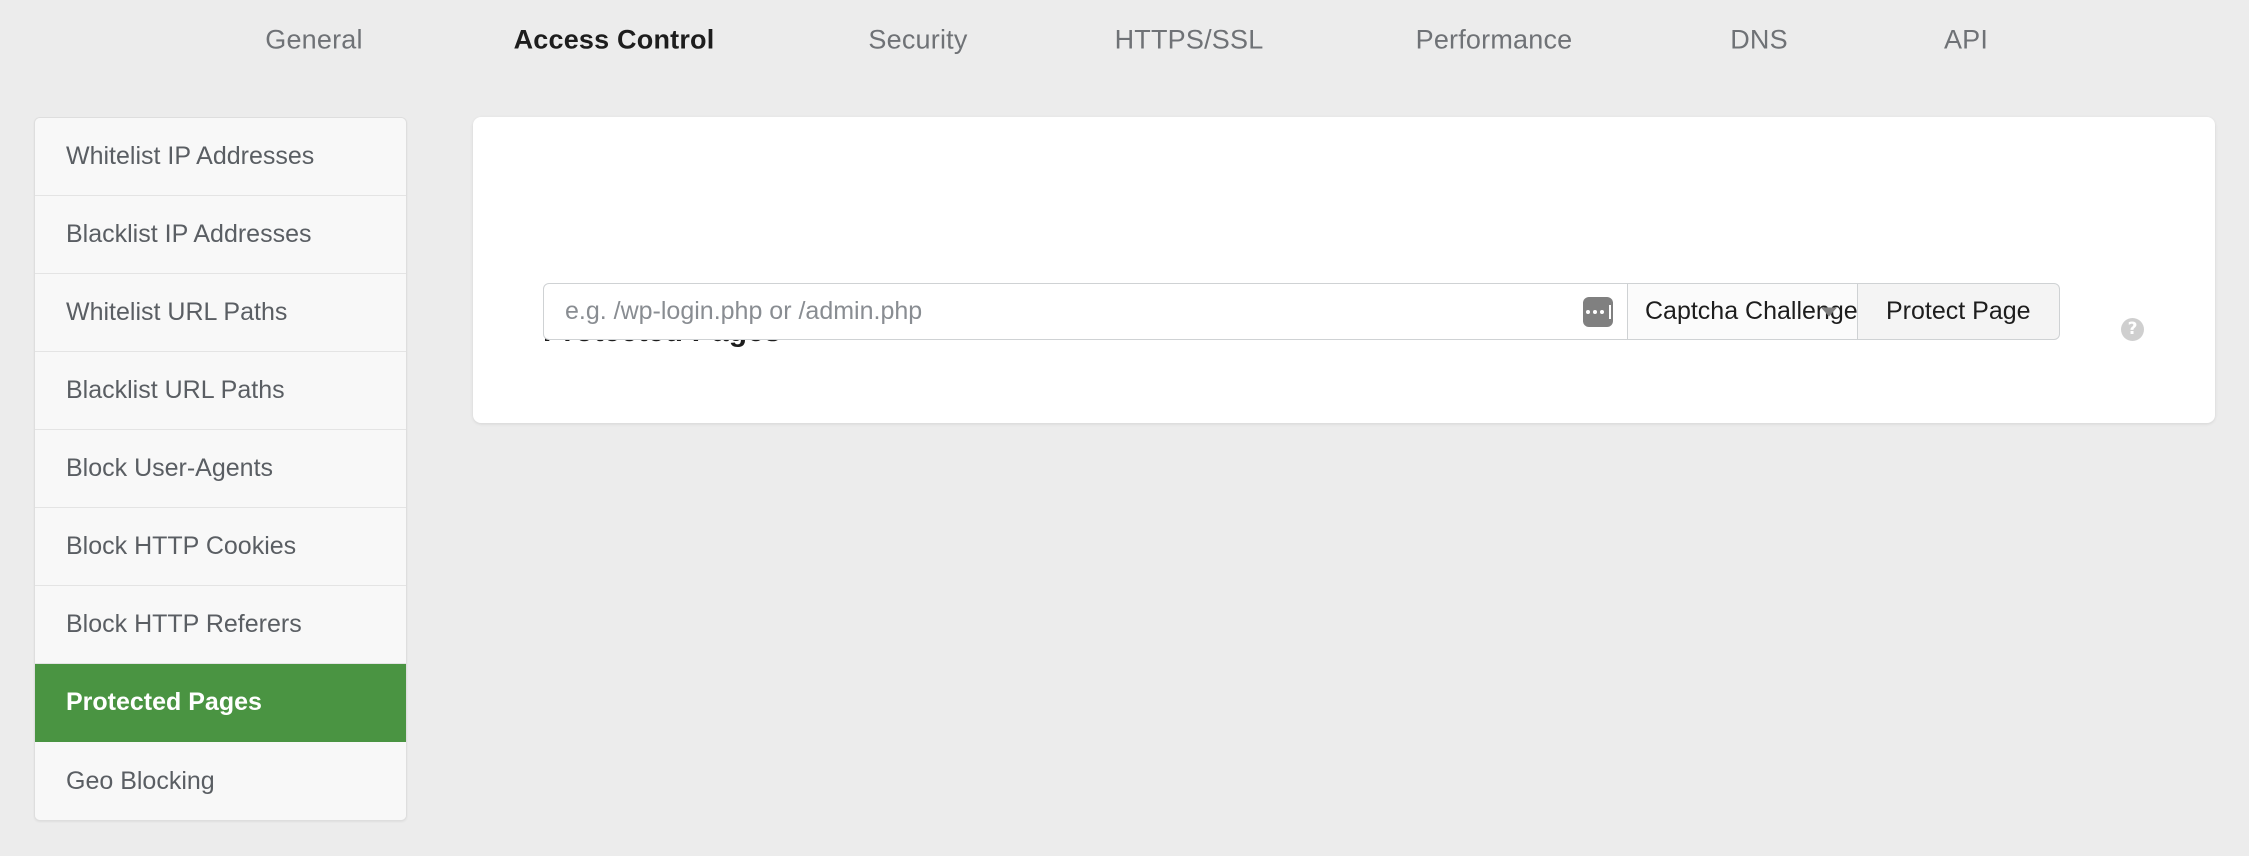 This screenshot has height=856, width=2249. What do you see at coordinates (220, 625) in the screenshot?
I see `sidebar-item-block-http-referers: Block HTTP Referers` at bounding box center [220, 625].